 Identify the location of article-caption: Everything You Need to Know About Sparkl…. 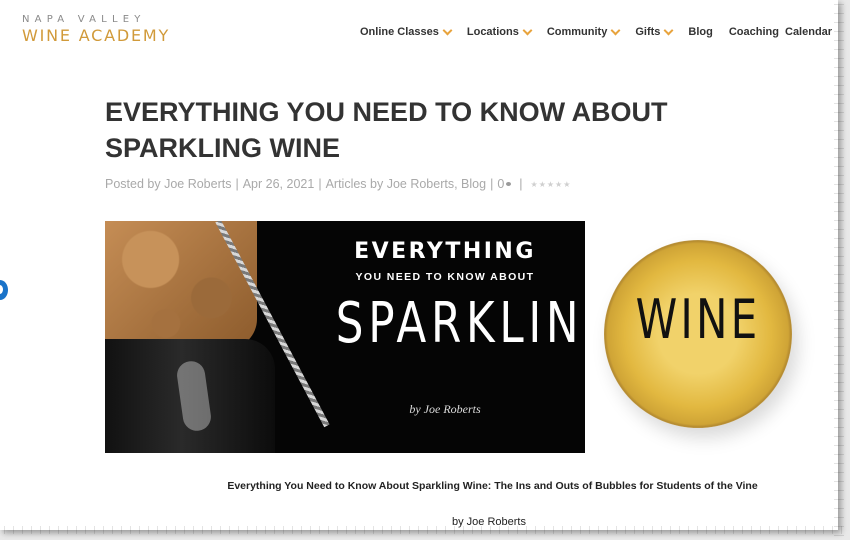
(492, 486).